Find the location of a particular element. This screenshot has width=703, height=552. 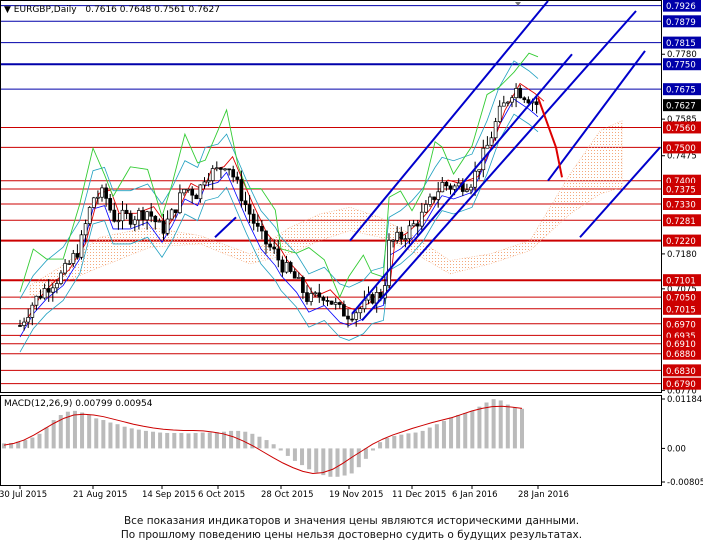

price-tick-label: 0.7180 is located at coordinates (682, 255).